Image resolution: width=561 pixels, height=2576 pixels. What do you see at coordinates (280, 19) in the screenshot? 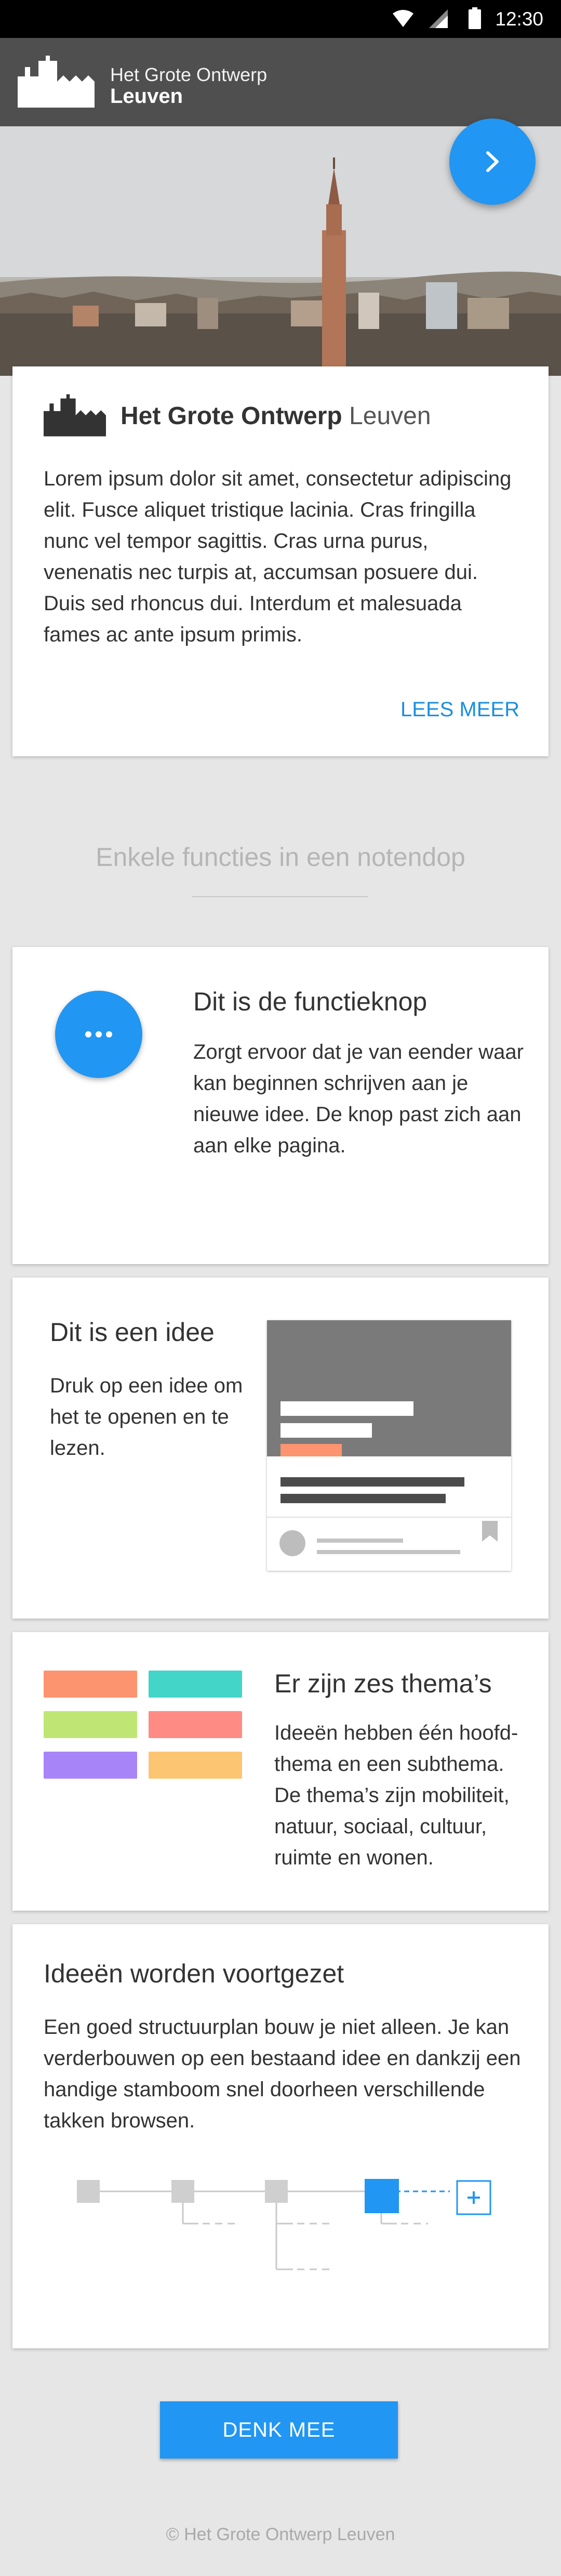
I see `status-bar: 12:30` at bounding box center [280, 19].